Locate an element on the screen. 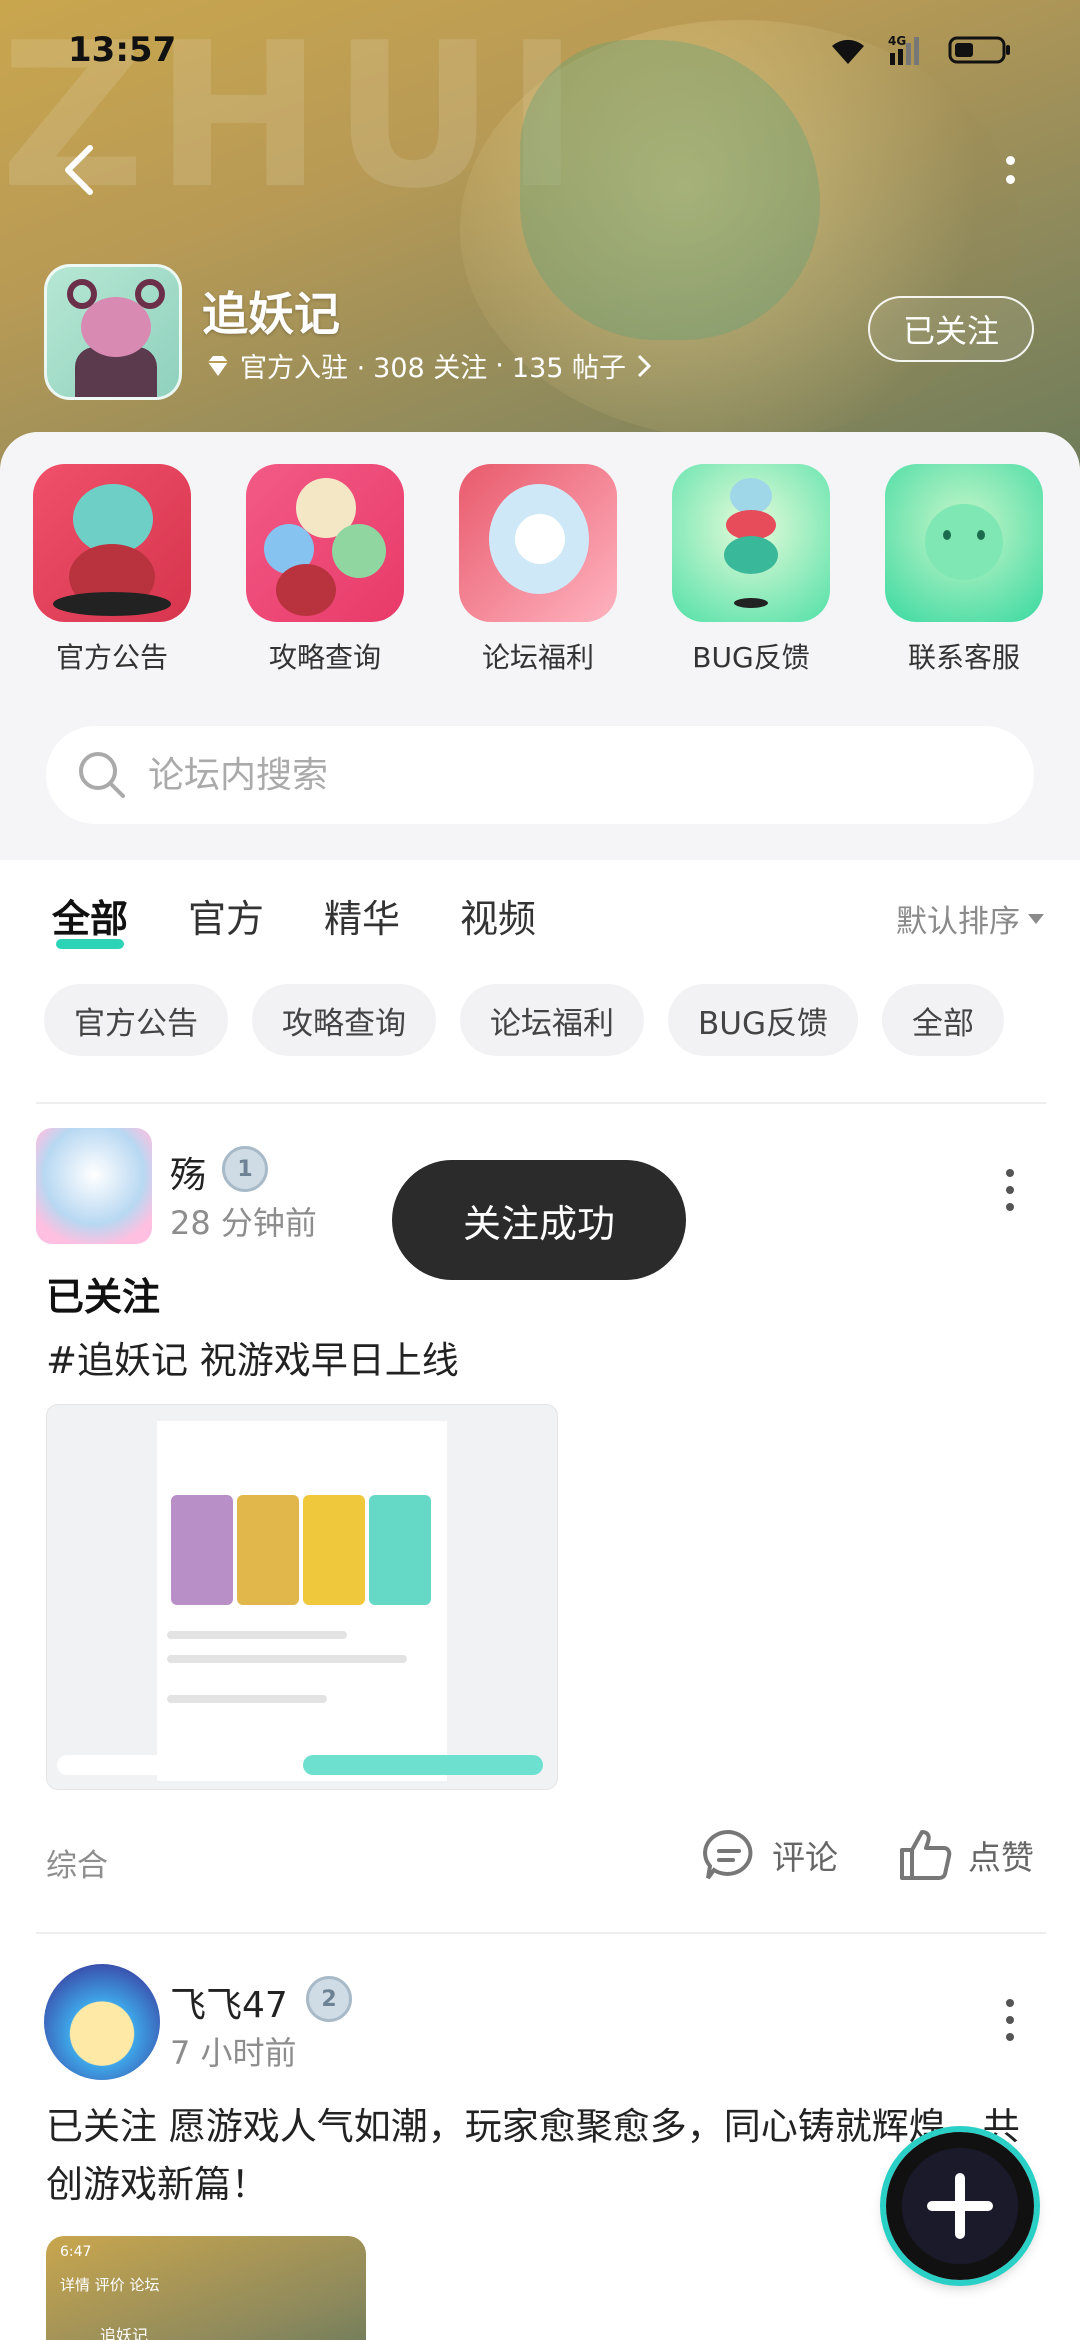 The width and height of the screenshot is (1080, 2340). post-time: 28 分钟前 is located at coordinates (243, 1223).